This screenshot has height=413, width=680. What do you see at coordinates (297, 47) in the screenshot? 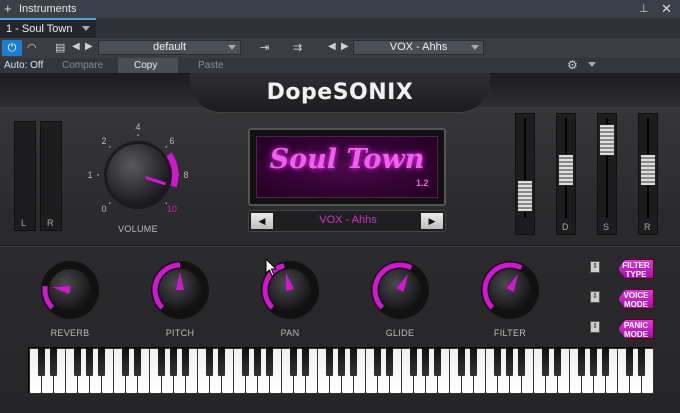
I see `route-icon: ⇉` at bounding box center [297, 47].